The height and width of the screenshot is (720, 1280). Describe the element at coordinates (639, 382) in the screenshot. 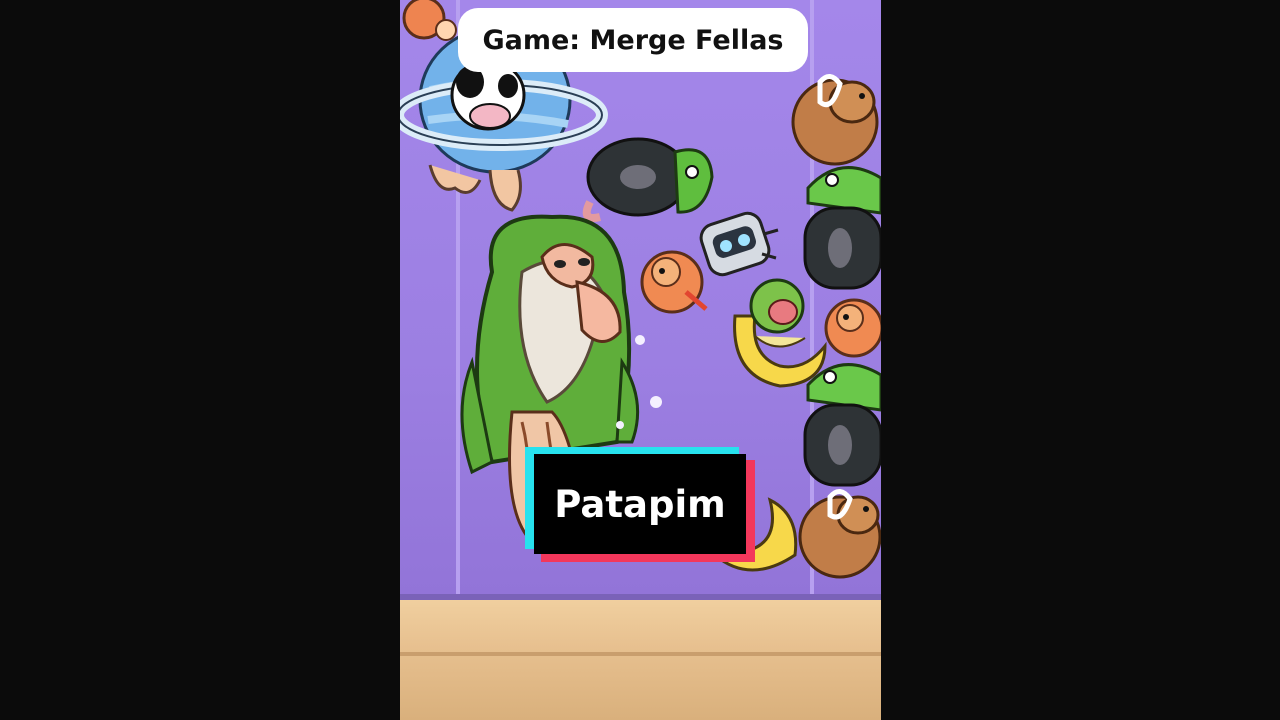

I see `bubbles` at that location.